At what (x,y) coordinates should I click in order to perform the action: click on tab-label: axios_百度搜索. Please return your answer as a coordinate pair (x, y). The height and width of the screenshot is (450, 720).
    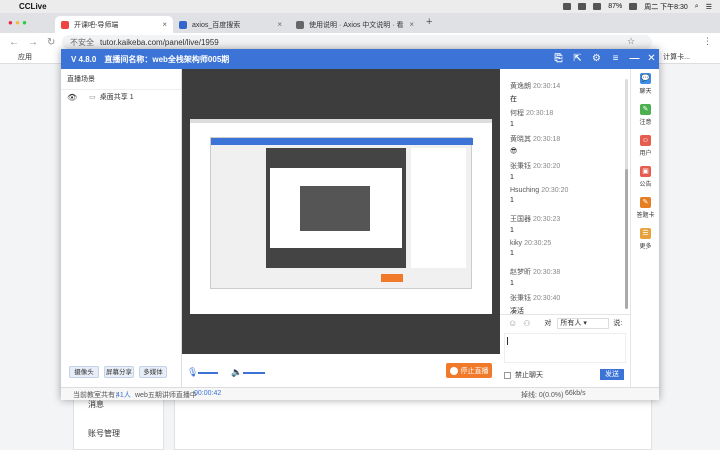
    Looking at the image, I should click on (216, 25).